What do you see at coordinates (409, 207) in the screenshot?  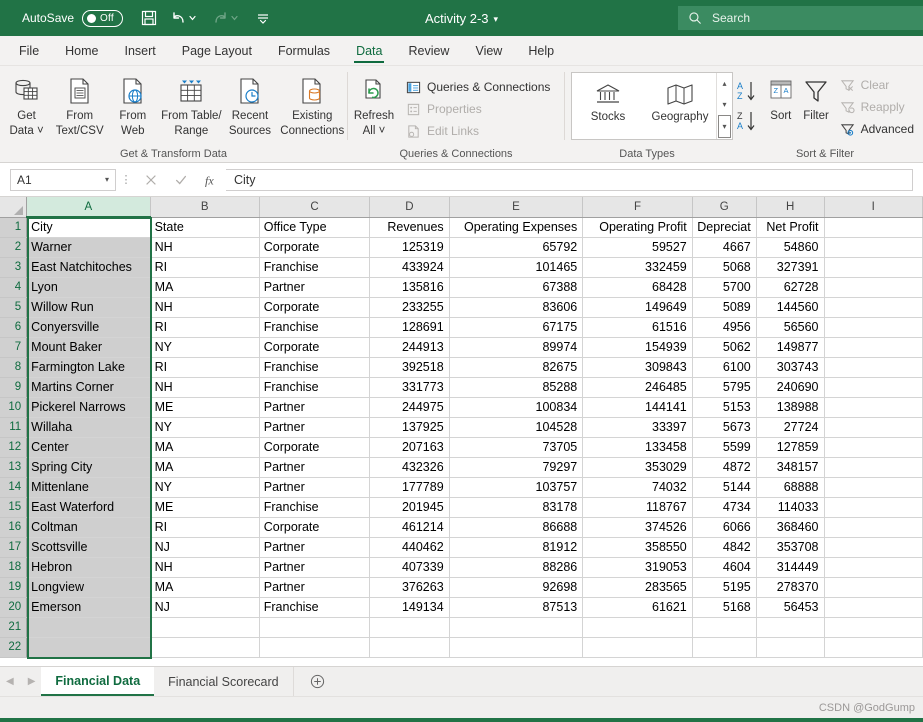 I see `column-header-d: D` at bounding box center [409, 207].